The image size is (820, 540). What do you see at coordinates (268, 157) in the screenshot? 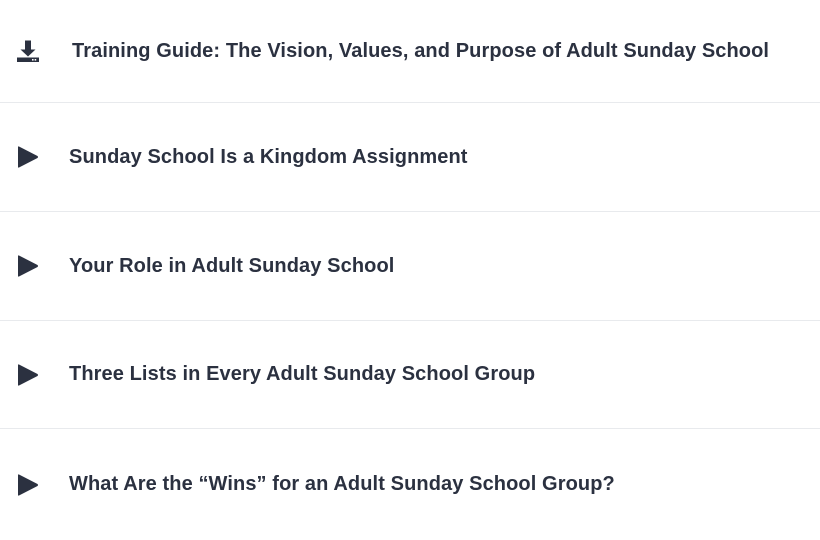
I see `lesson-title: Sunday School Is a Kingdom Assignment` at bounding box center [268, 157].